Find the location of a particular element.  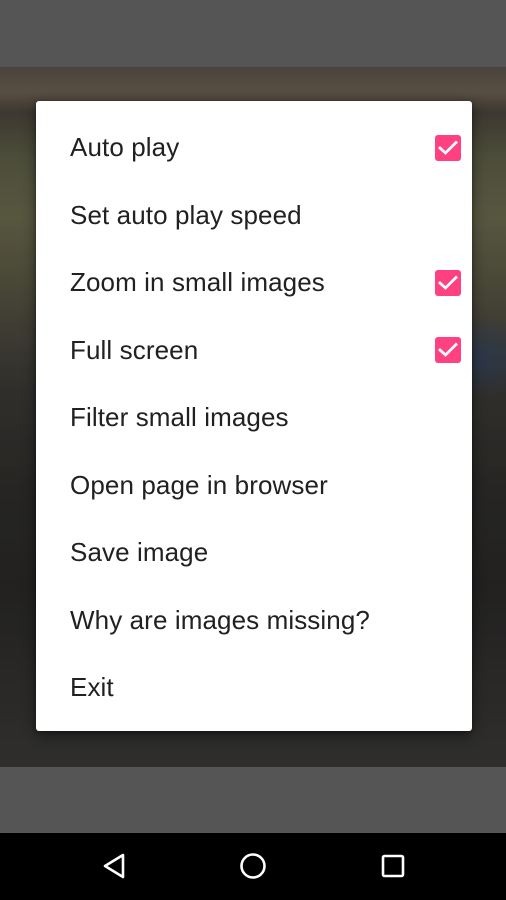

menu-item-label: Open page in browser is located at coordinates (199, 484).